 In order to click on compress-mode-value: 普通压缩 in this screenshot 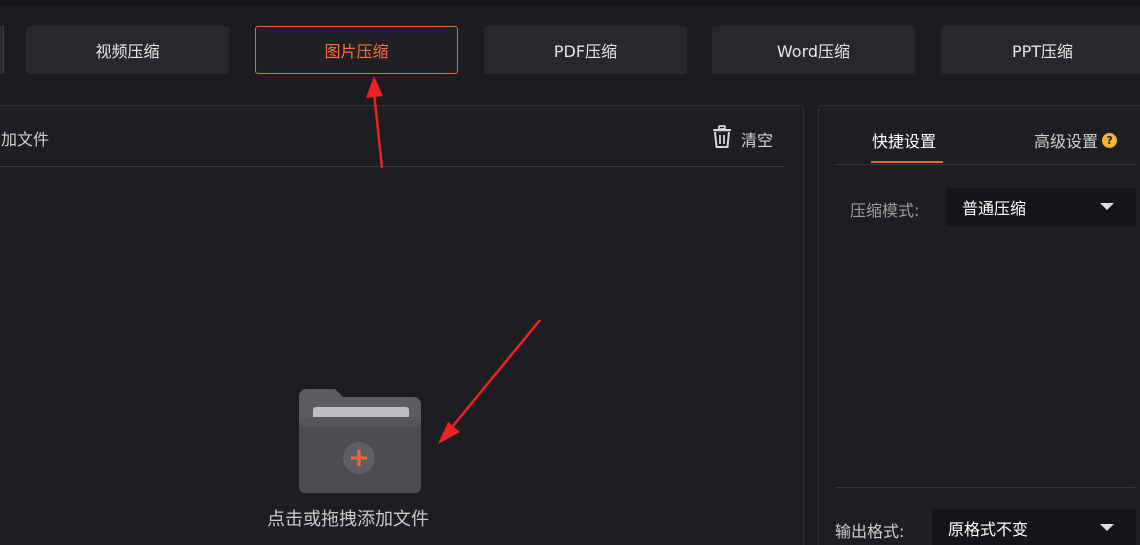, I will do `click(994, 208)`.